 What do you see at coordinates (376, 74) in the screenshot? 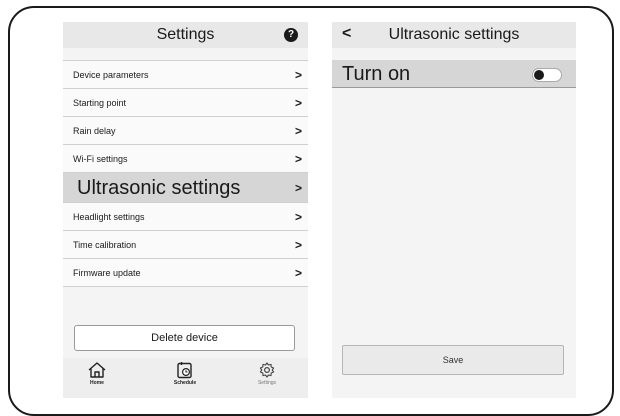
I see `turn-on-label: Turn on` at bounding box center [376, 74].